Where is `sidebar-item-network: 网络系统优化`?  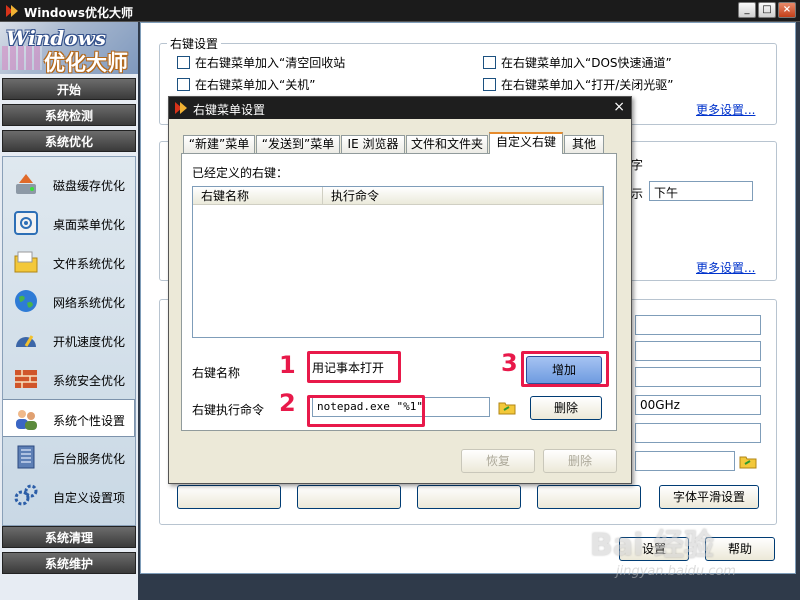 sidebar-item-network: 网络系统优化 is located at coordinates (69, 301).